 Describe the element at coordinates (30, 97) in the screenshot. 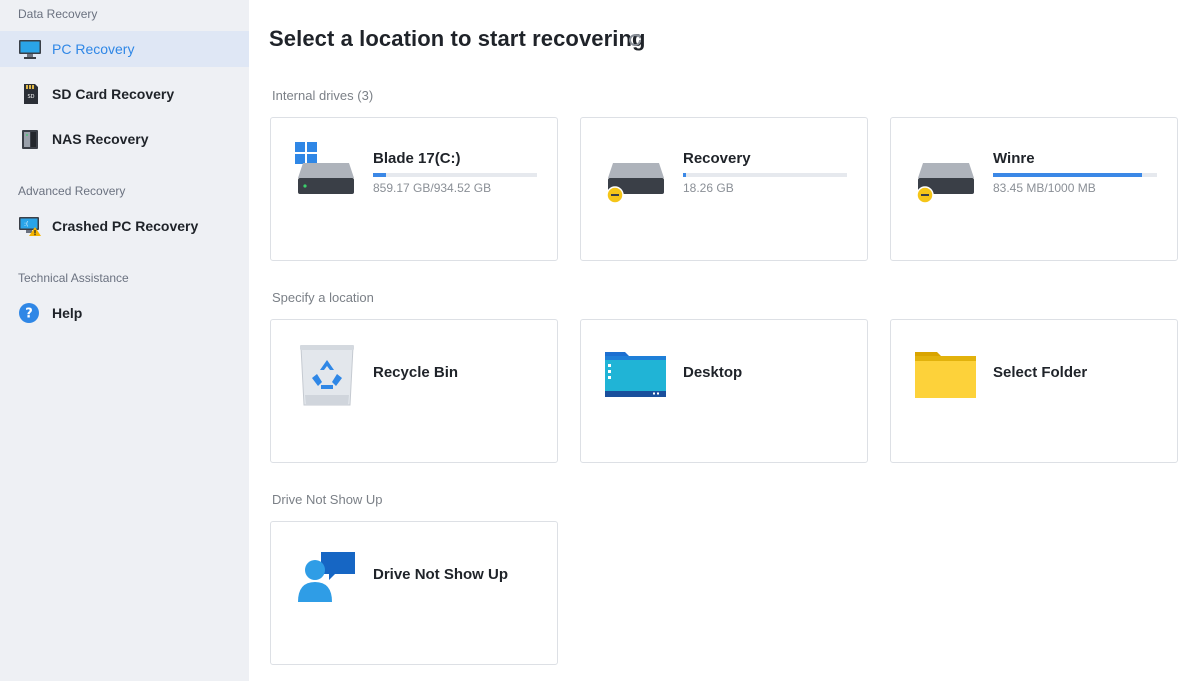

I see `svg-text: SD` at that location.